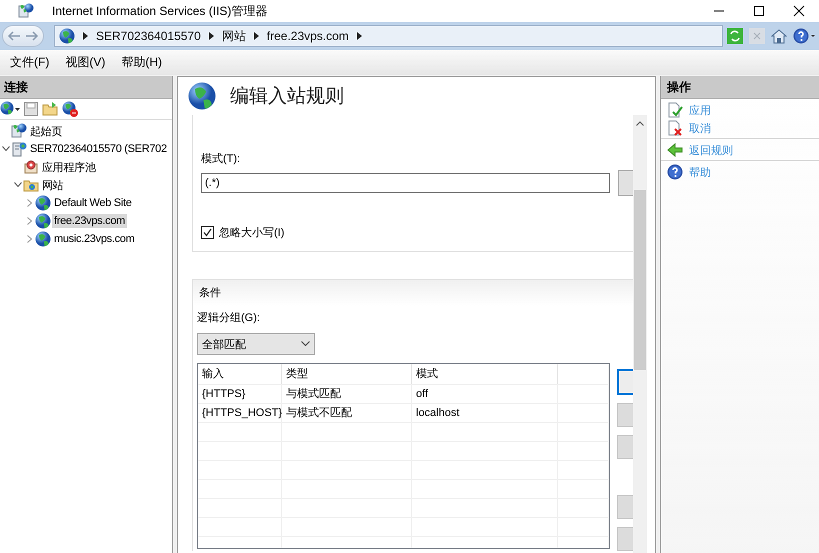 Image resolution: width=819 pixels, height=553 pixels. I want to click on apply-icon, so click(675, 110).